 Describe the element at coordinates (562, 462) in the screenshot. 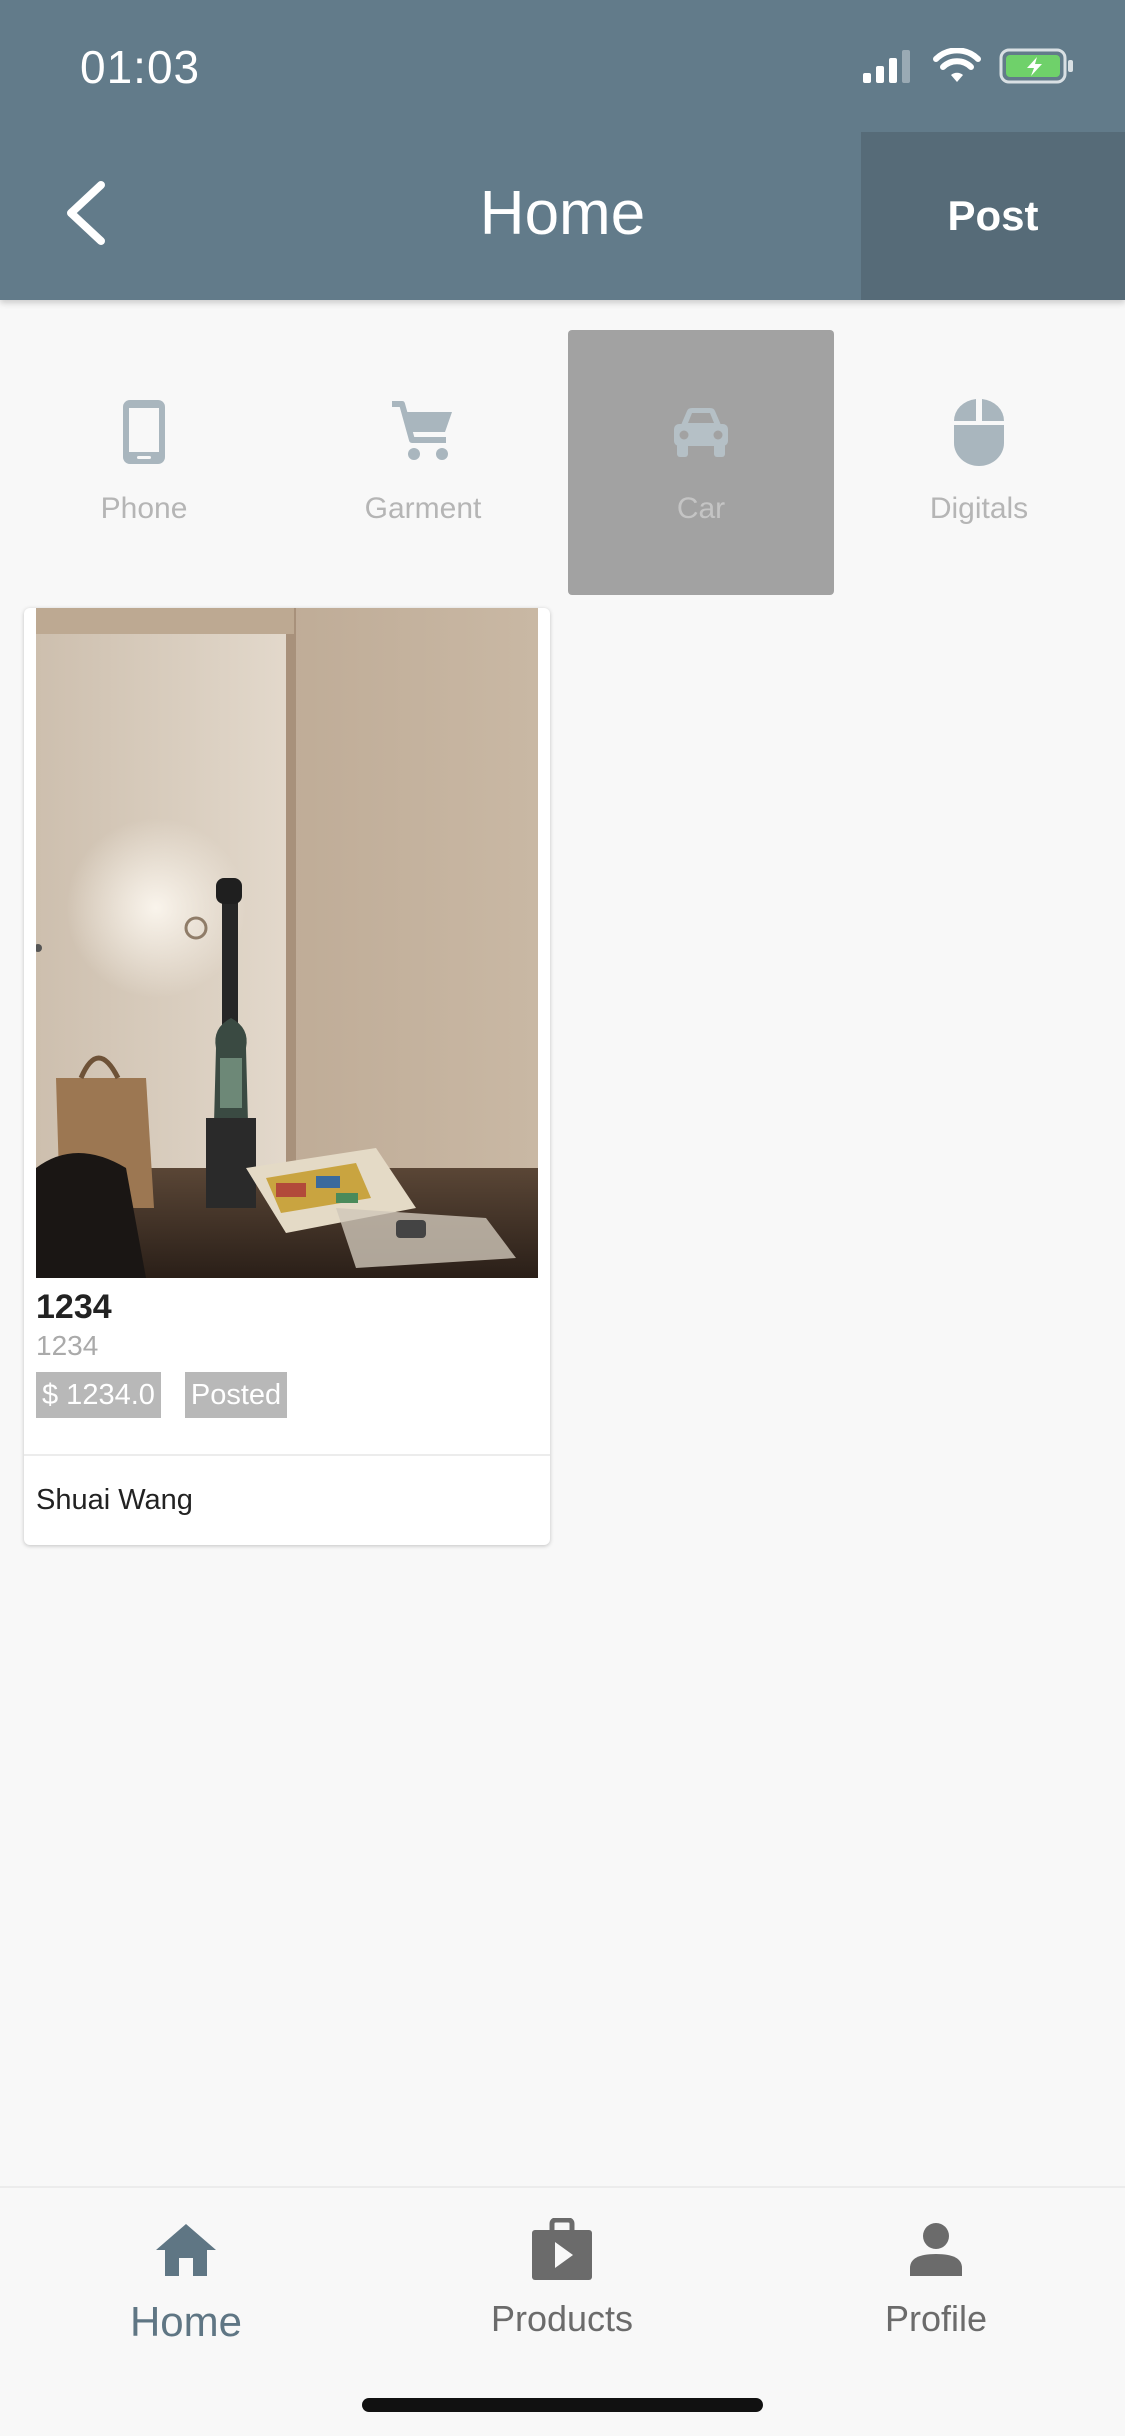

I see `category-bar: Phone Garment Car Digitals` at that location.